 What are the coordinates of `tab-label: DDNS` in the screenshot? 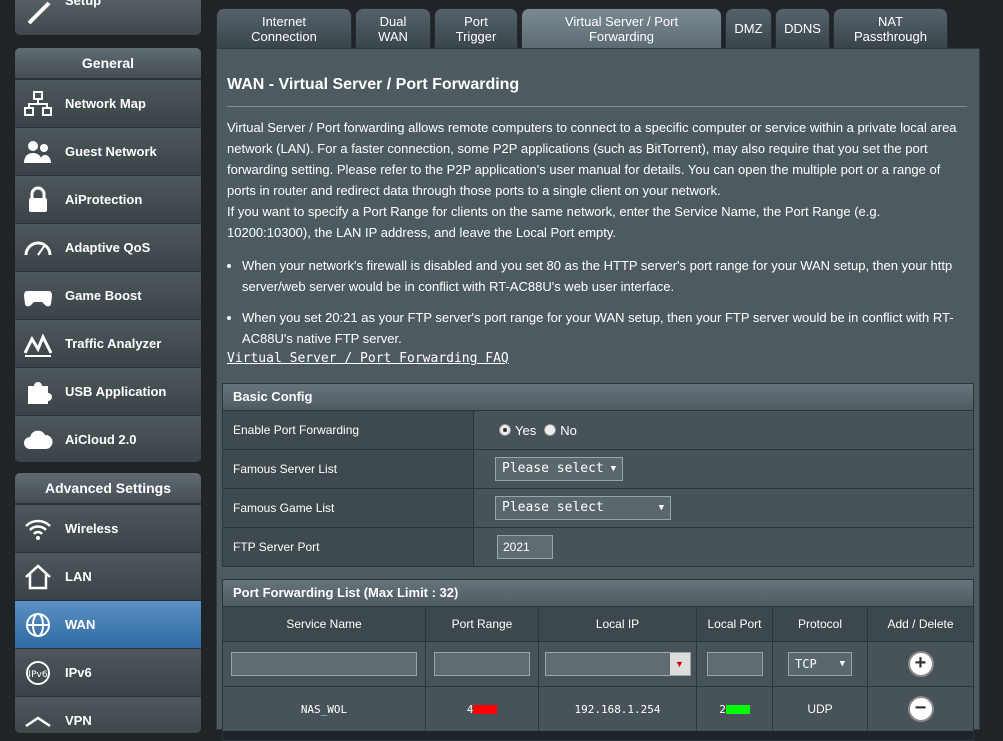 It's located at (802, 28).